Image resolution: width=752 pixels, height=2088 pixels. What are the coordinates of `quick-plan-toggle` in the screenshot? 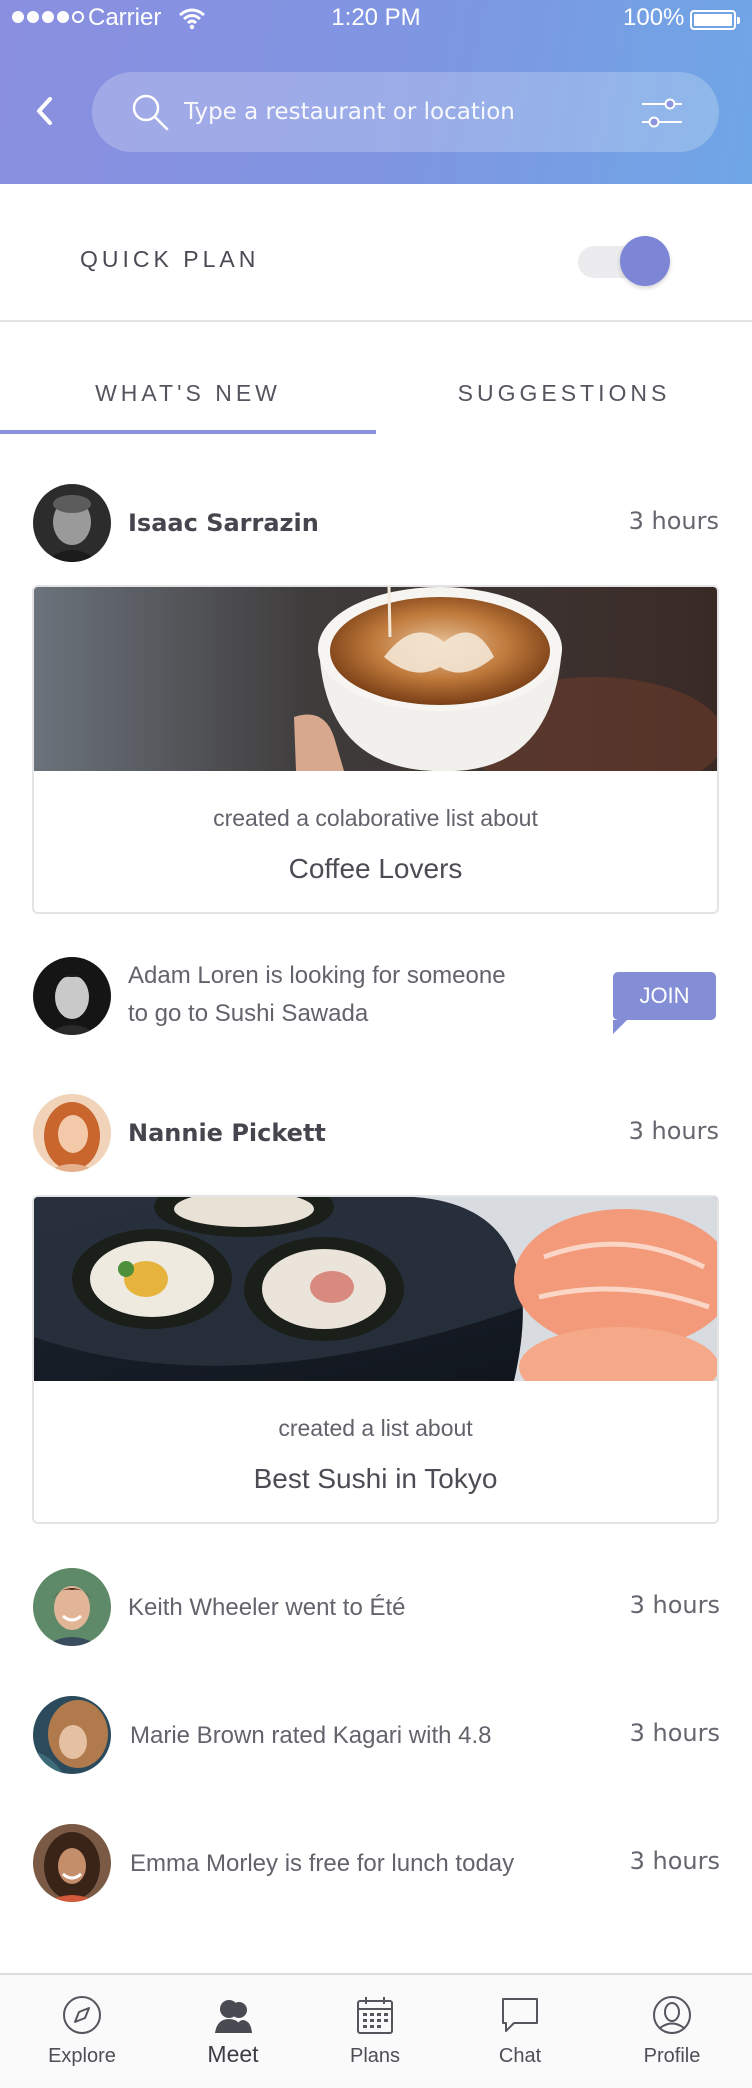 It's located at (623, 261).